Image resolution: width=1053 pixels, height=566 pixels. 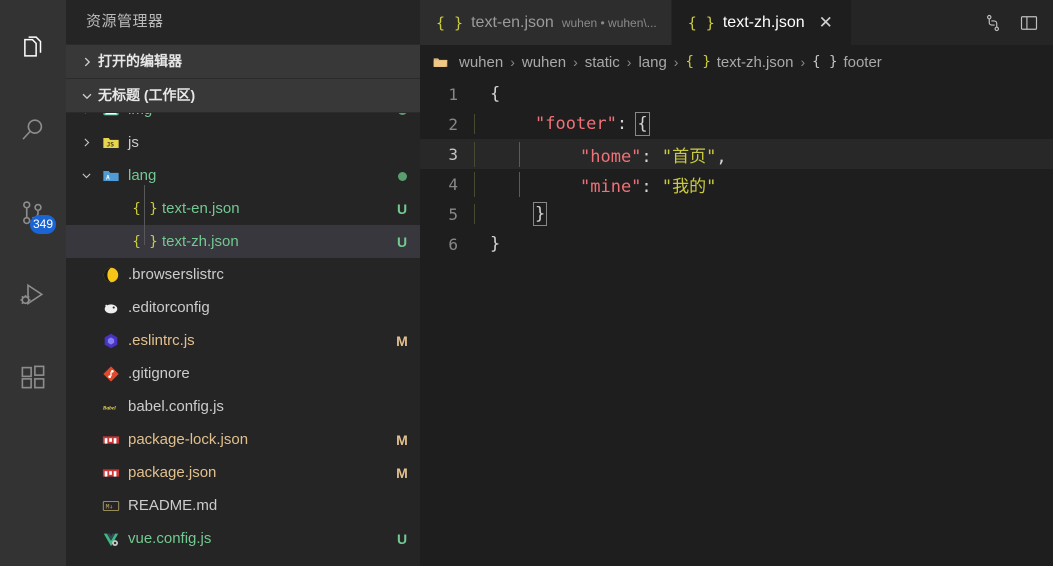 I want to click on breadcrumb-item-3: lang, so click(x=652, y=62).